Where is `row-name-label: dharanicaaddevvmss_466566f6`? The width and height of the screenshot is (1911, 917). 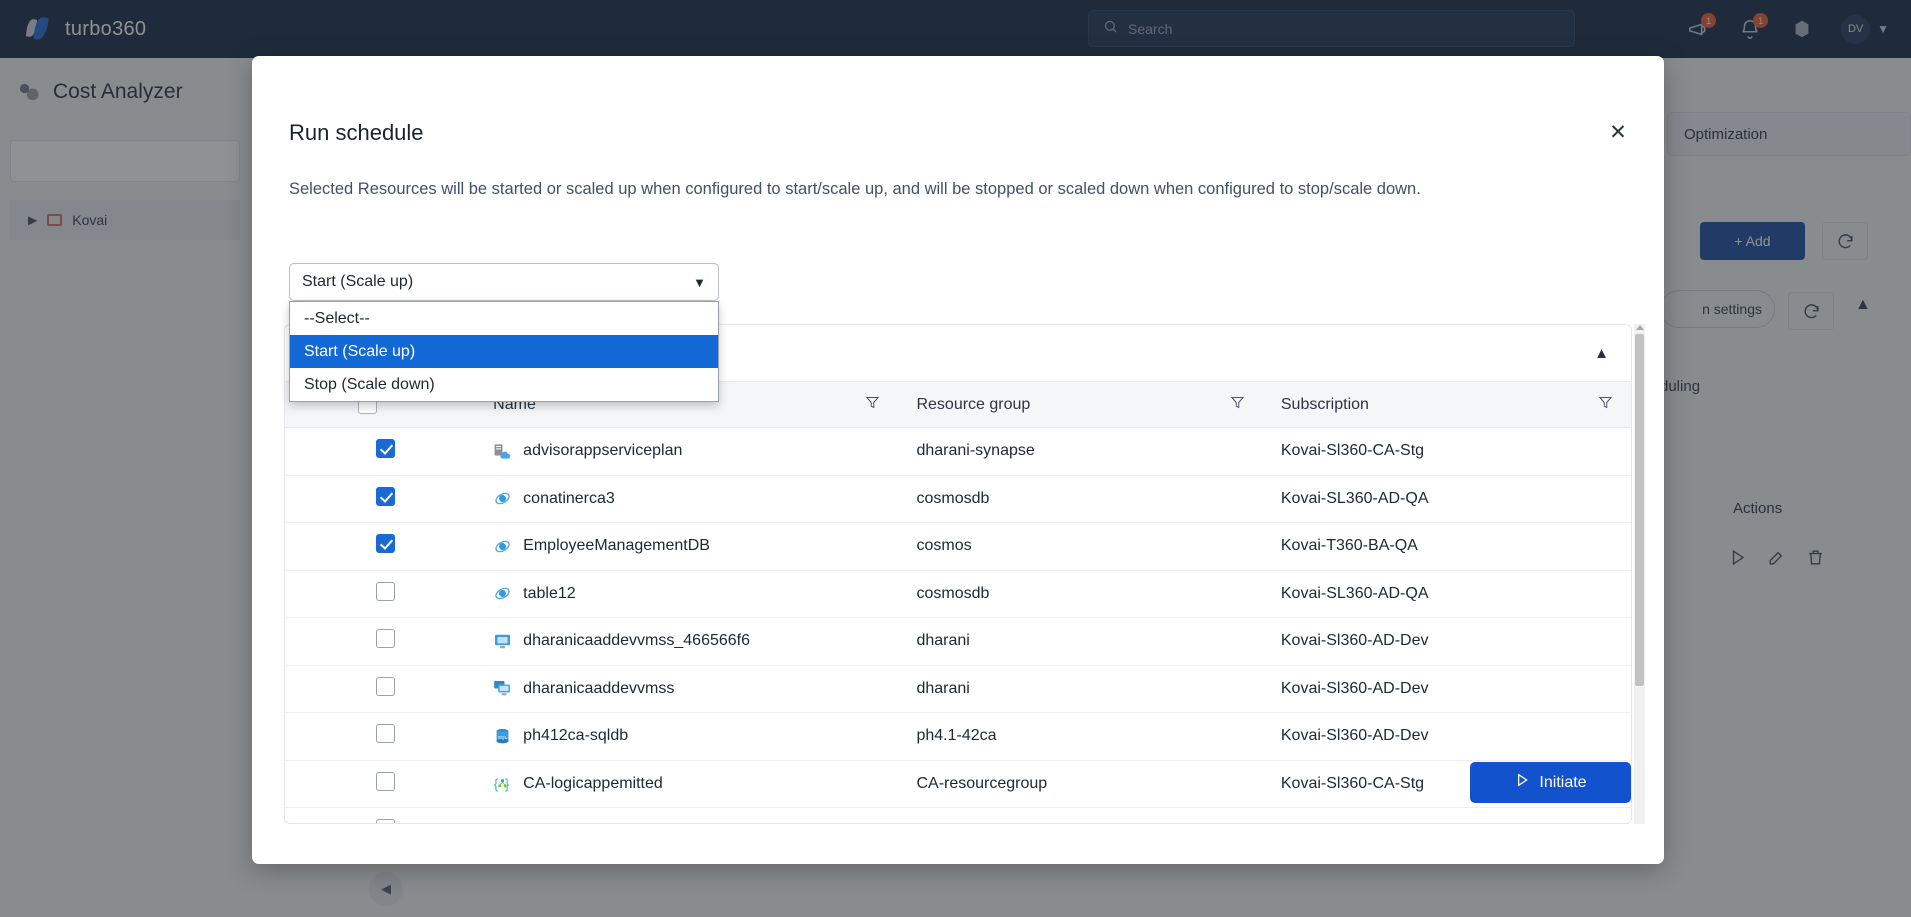
row-name-label: dharanicaaddevvmss_466566f6 is located at coordinates (636, 641).